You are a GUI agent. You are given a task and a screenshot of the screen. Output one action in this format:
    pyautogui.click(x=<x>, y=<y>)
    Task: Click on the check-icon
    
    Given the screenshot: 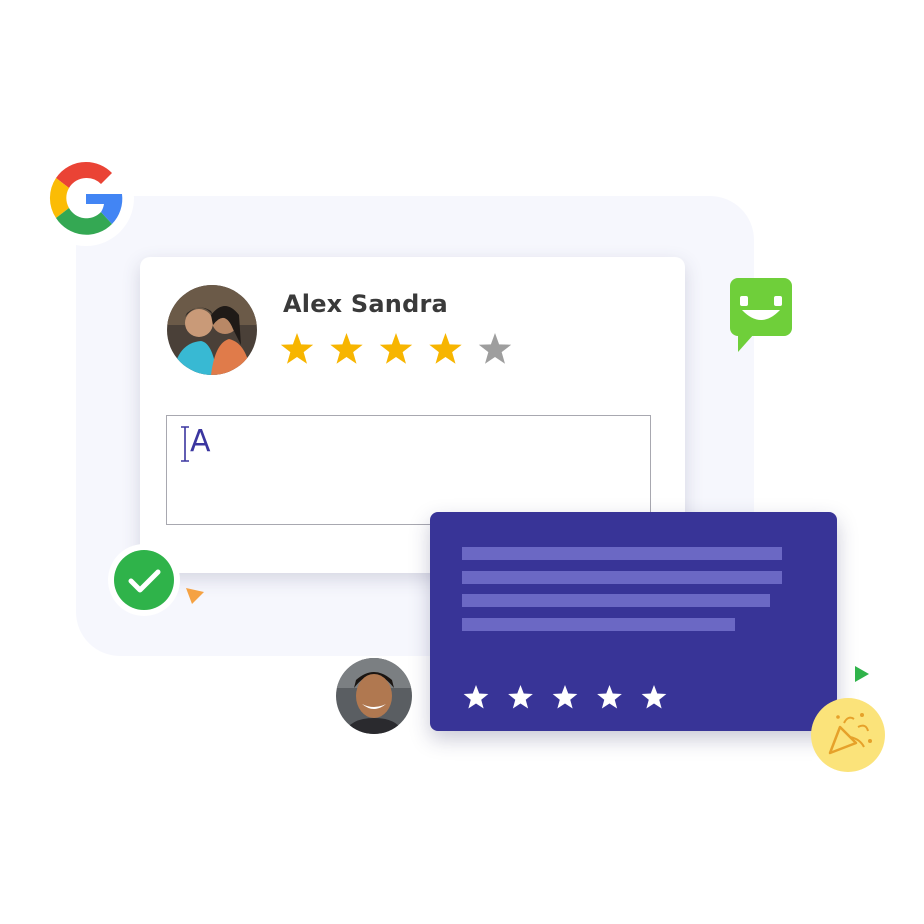 What is the action you would take?
    pyautogui.click(x=144, y=580)
    